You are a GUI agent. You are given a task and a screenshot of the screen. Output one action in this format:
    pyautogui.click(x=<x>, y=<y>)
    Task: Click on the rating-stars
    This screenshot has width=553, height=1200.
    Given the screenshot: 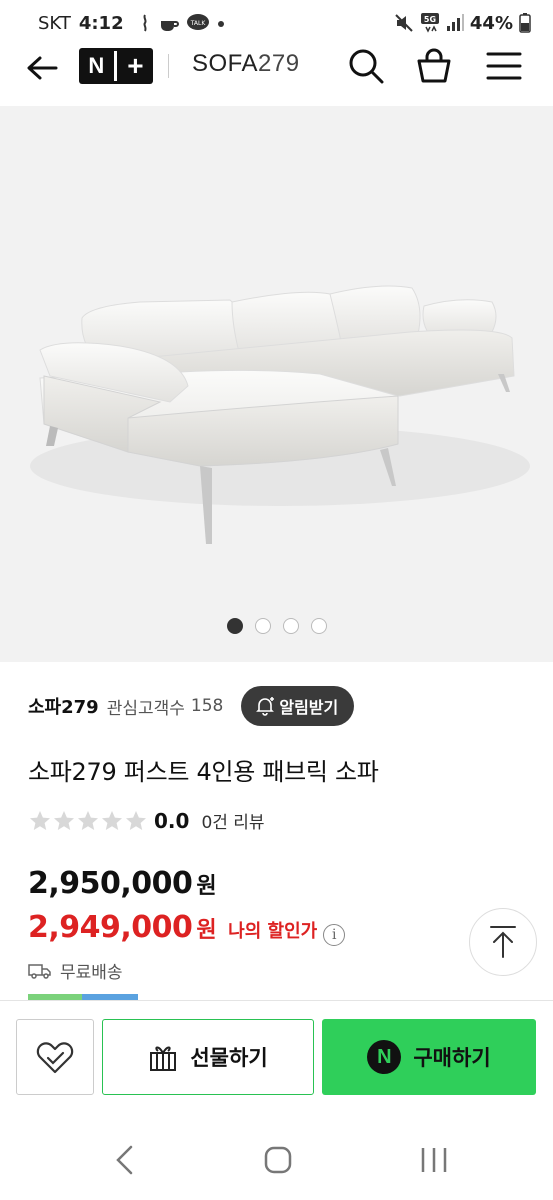 What is the action you would take?
    pyautogui.click(x=88, y=821)
    